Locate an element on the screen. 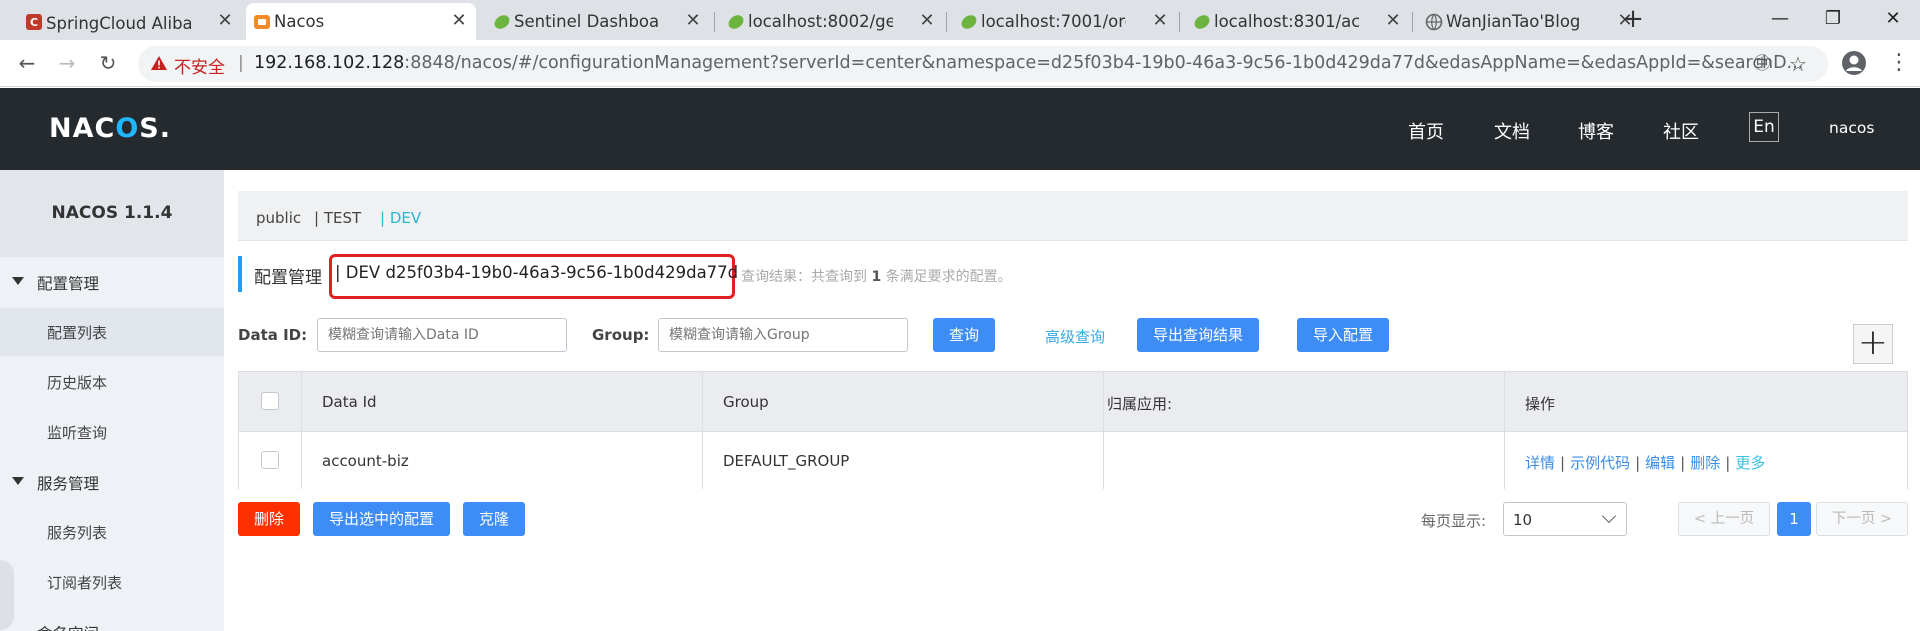 The image size is (1920, 631). action-delete: 删除 is located at coordinates (1705, 463).